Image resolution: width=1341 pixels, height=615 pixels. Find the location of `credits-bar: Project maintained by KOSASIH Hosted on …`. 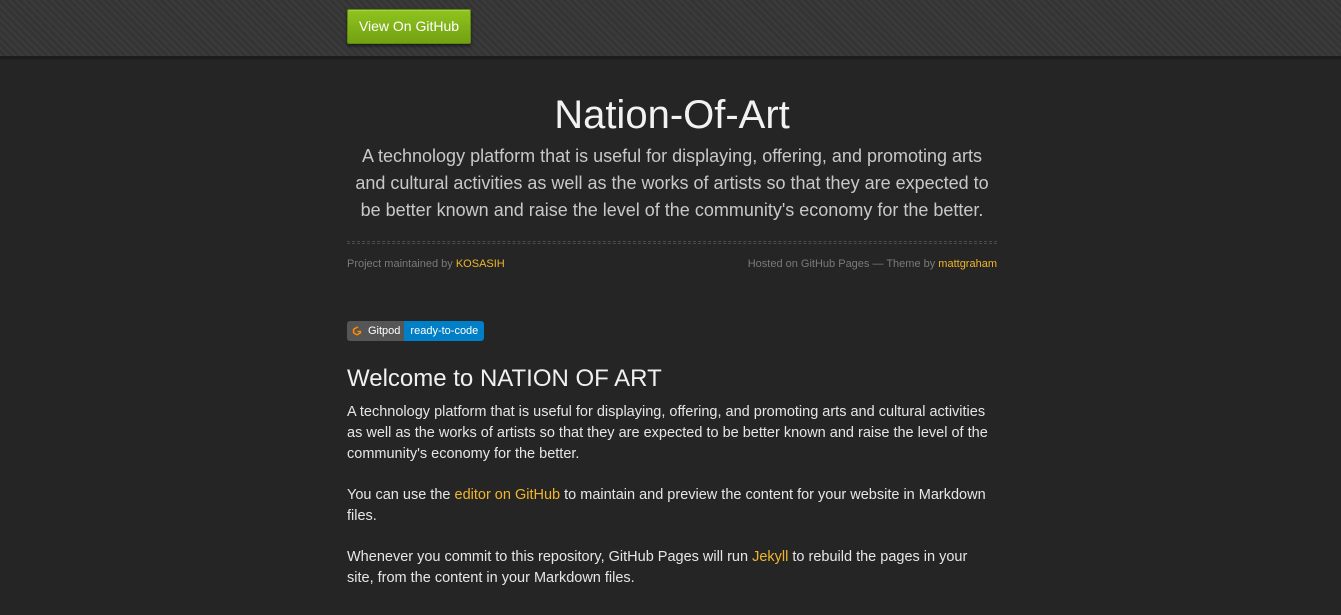

credits-bar: Project maintained by KOSASIH Hosted on … is located at coordinates (672, 264).